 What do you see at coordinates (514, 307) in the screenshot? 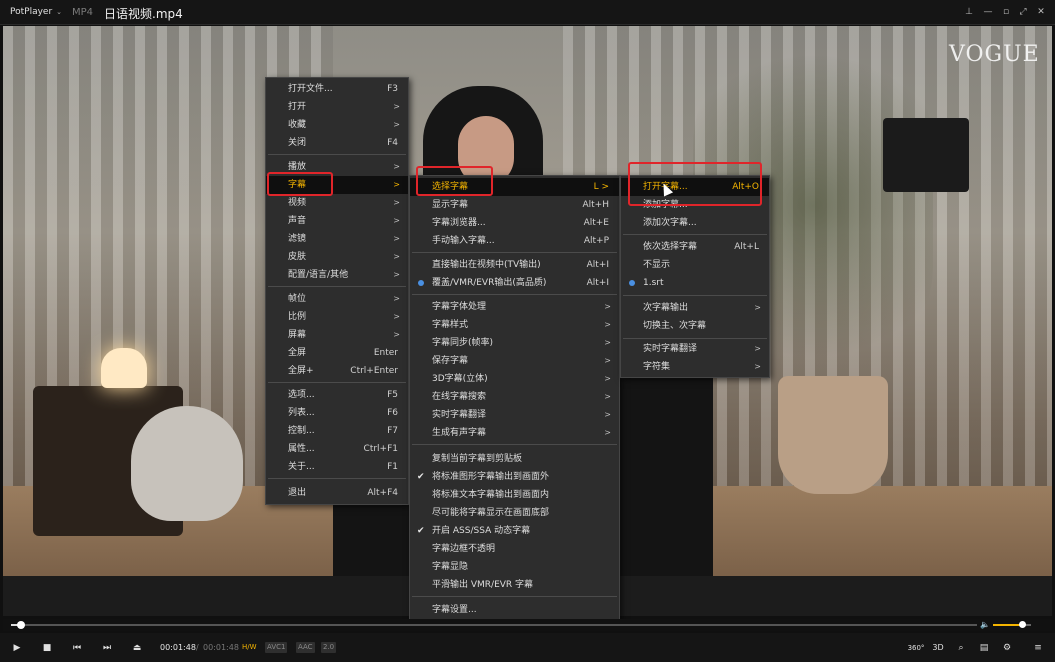
I see `menu-item-font-processing: 字幕字体处理 >` at bounding box center [514, 307].